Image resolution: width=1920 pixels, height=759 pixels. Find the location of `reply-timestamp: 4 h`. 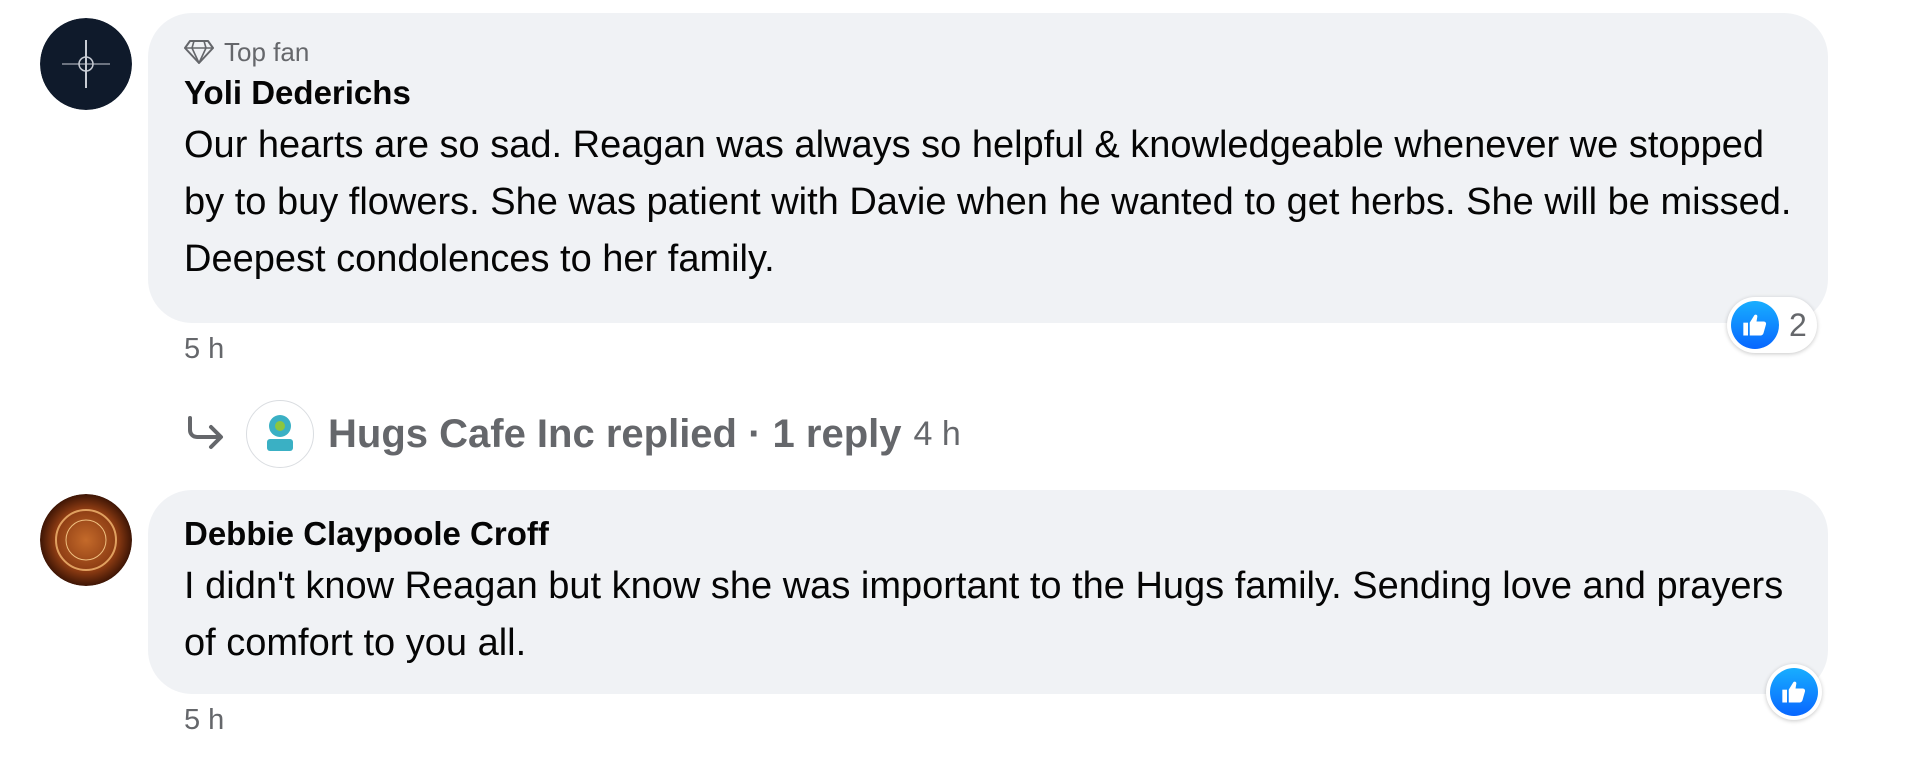

reply-timestamp: 4 h is located at coordinates (937, 434).